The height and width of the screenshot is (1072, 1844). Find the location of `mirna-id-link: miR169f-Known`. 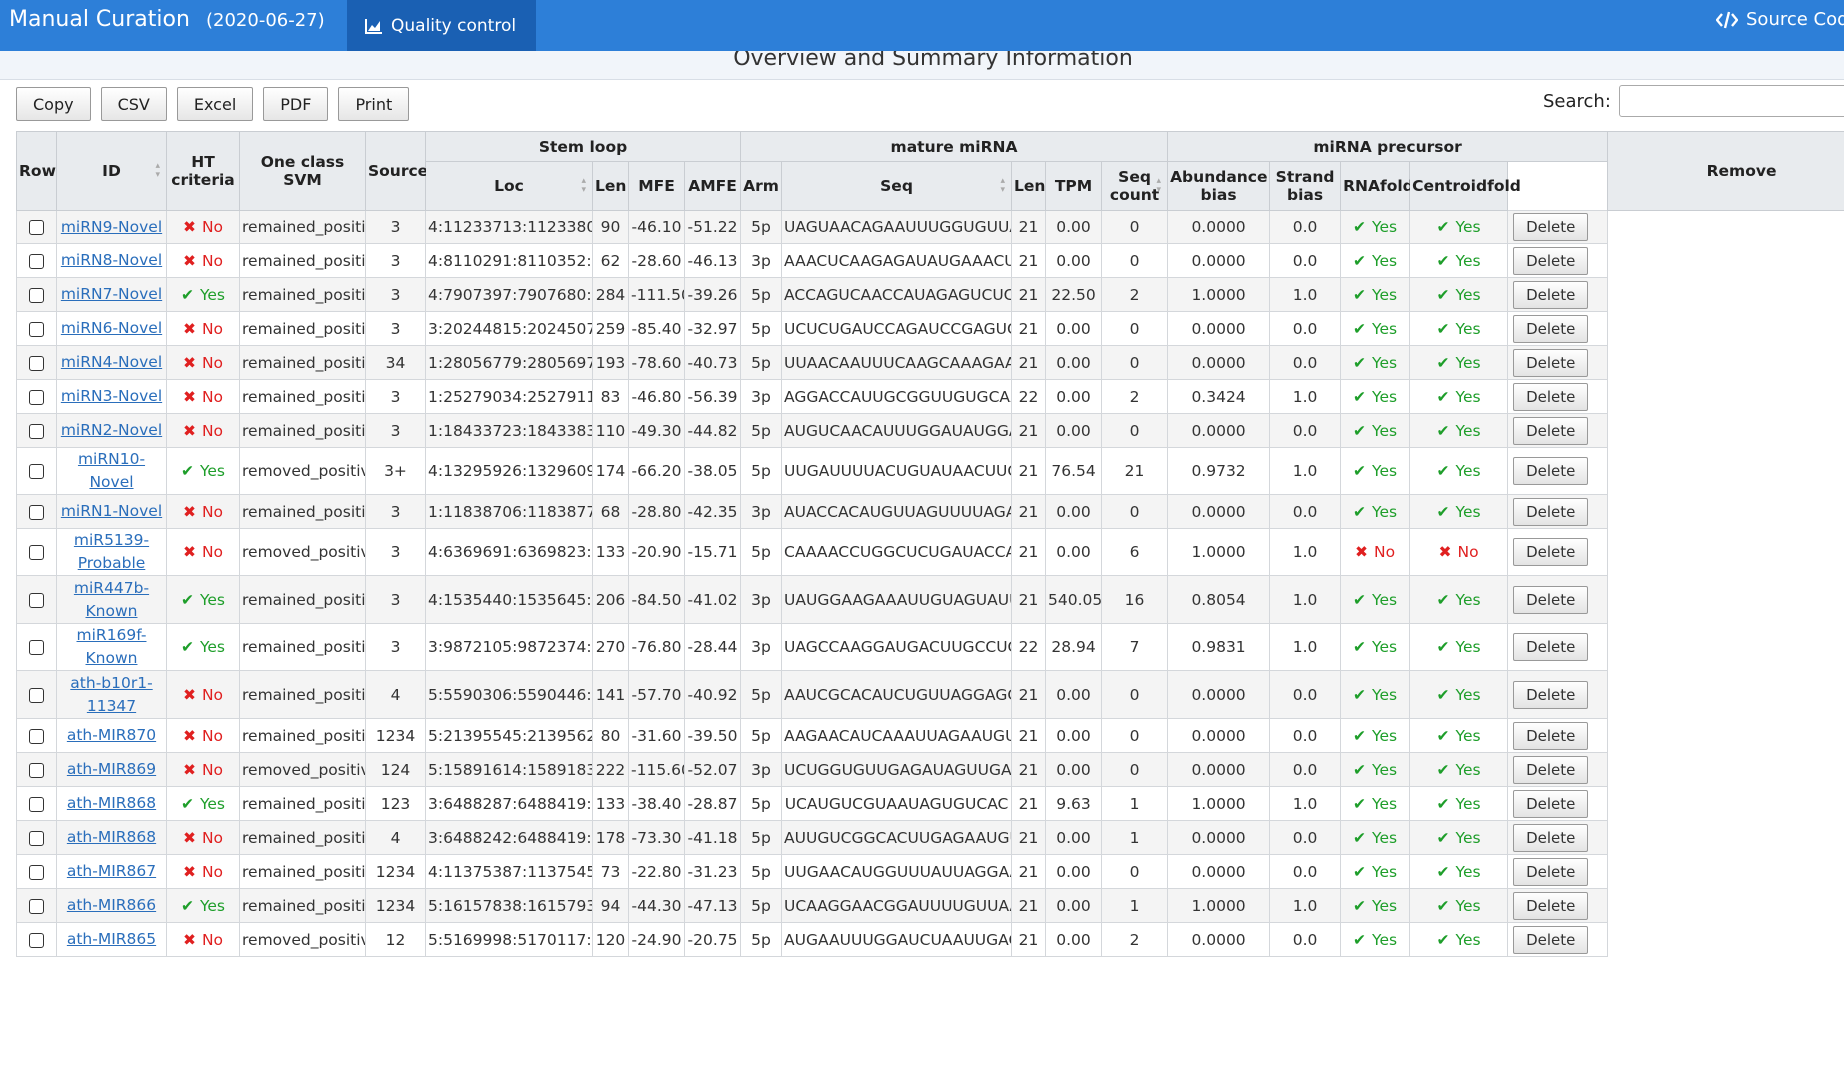

mirna-id-link: miR169f-Known is located at coordinates (112, 646).